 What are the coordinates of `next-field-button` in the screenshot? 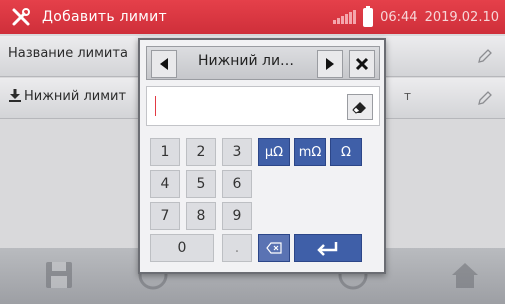 It's located at (330, 64).